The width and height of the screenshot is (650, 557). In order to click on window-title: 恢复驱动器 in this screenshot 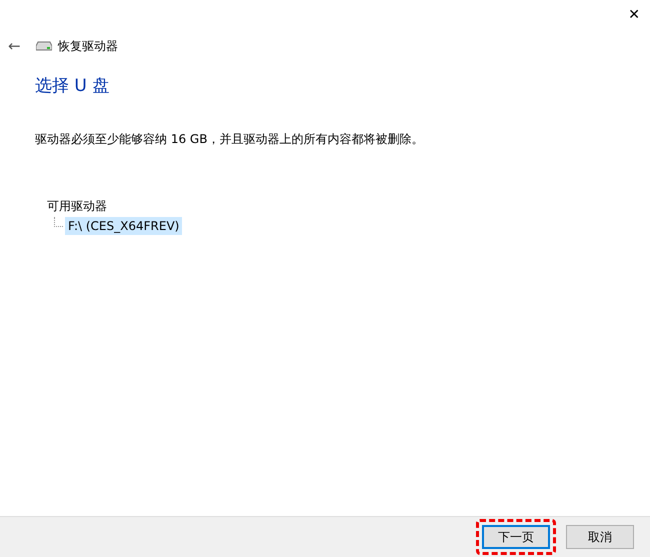, I will do `click(88, 46)`.